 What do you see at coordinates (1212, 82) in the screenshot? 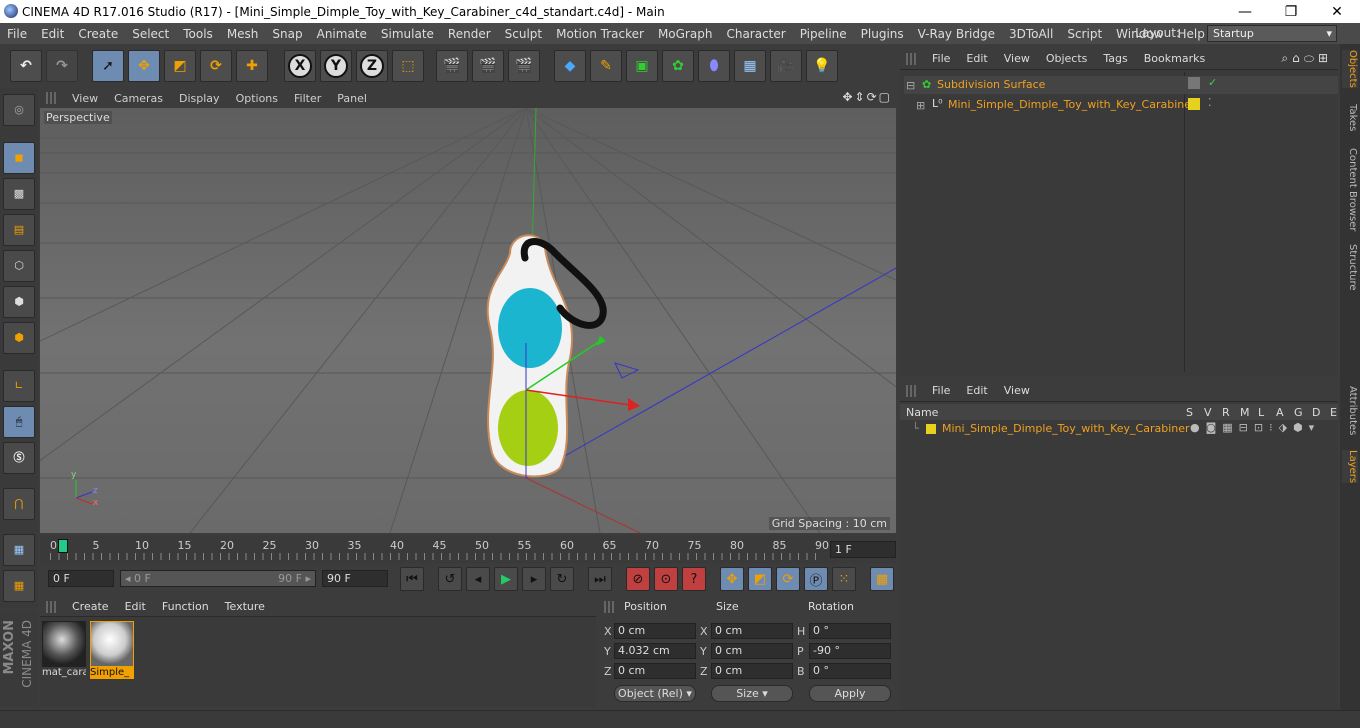
I see `checkmark-icon: ✓` at bounding box center [1212, 82].